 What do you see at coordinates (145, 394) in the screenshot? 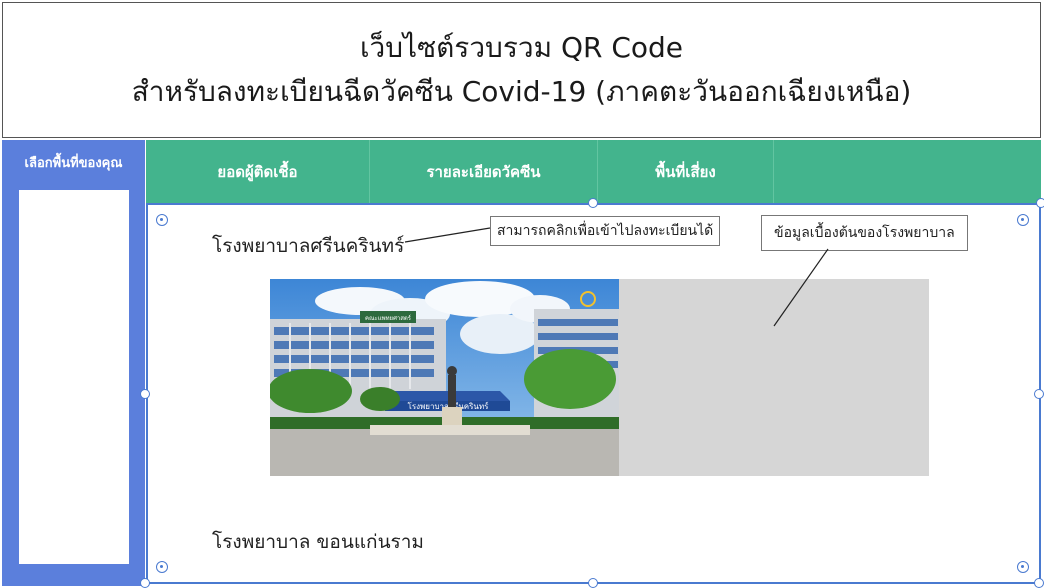
I see `resize-handle-left` at bounding box center [145, 394].